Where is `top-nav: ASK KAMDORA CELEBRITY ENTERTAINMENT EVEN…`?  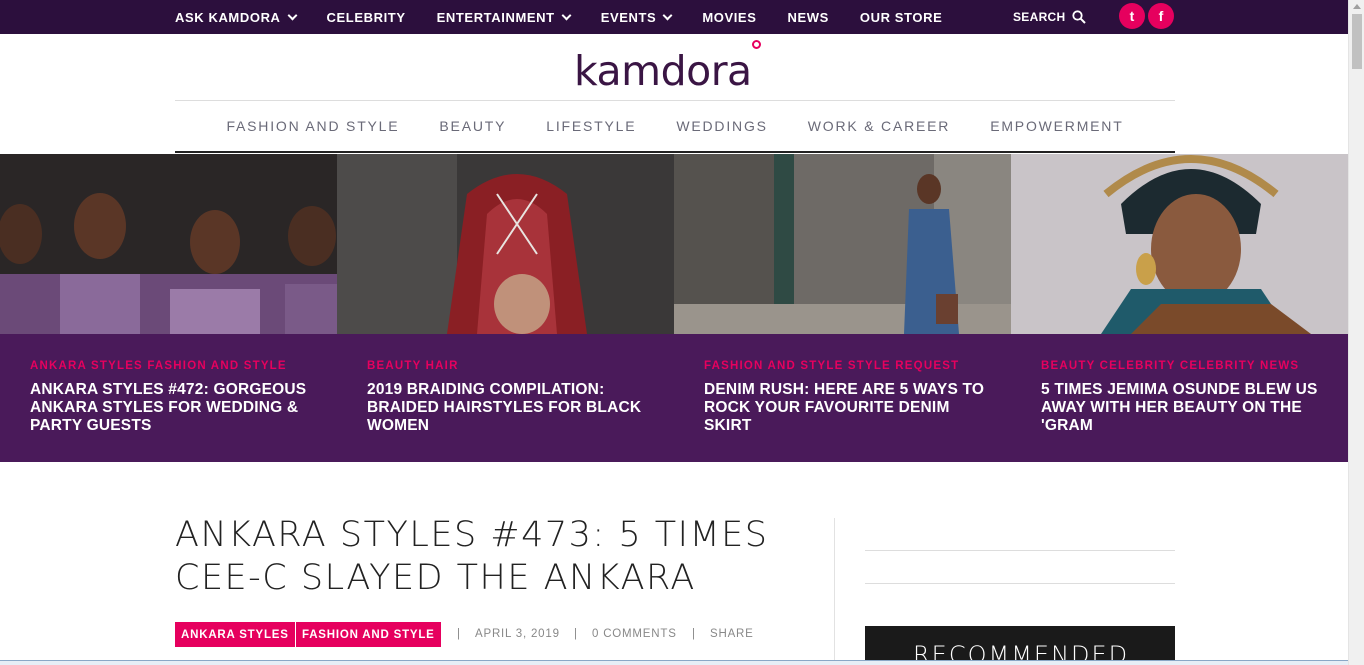 top-nav: ASK KAMDORA CELEBRITY ENTERTAINMENT EVEN… is located at coordinates (574, 17).